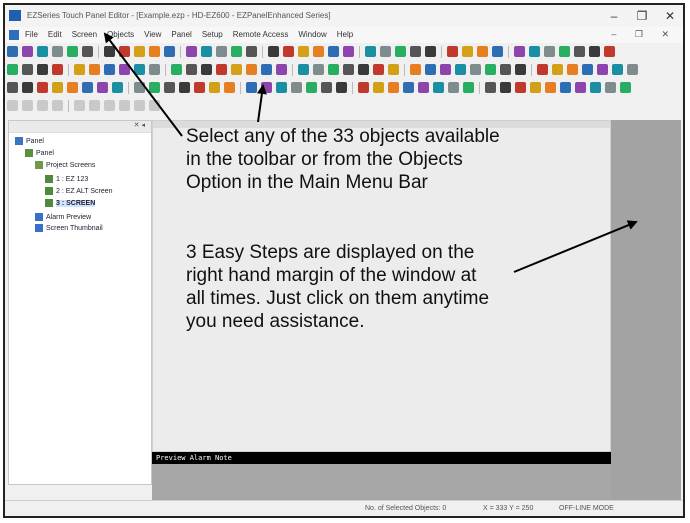 The image size is (690, 523). Describe the element at coordinates (261, 103) in the screenshot. I see `arrow-to-toolbar` at that location.